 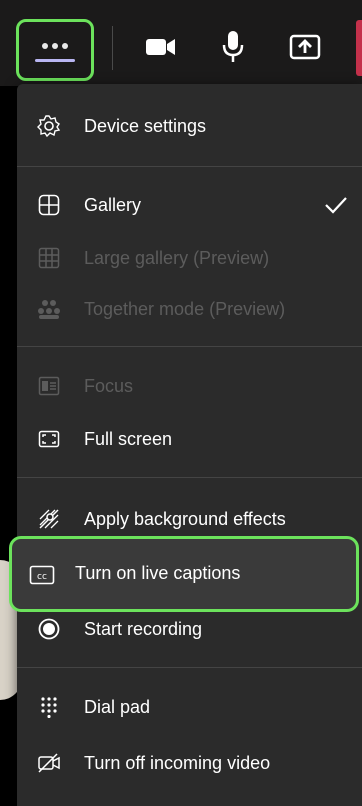 I want to click on gear-icon, so click(x=49, y=126).